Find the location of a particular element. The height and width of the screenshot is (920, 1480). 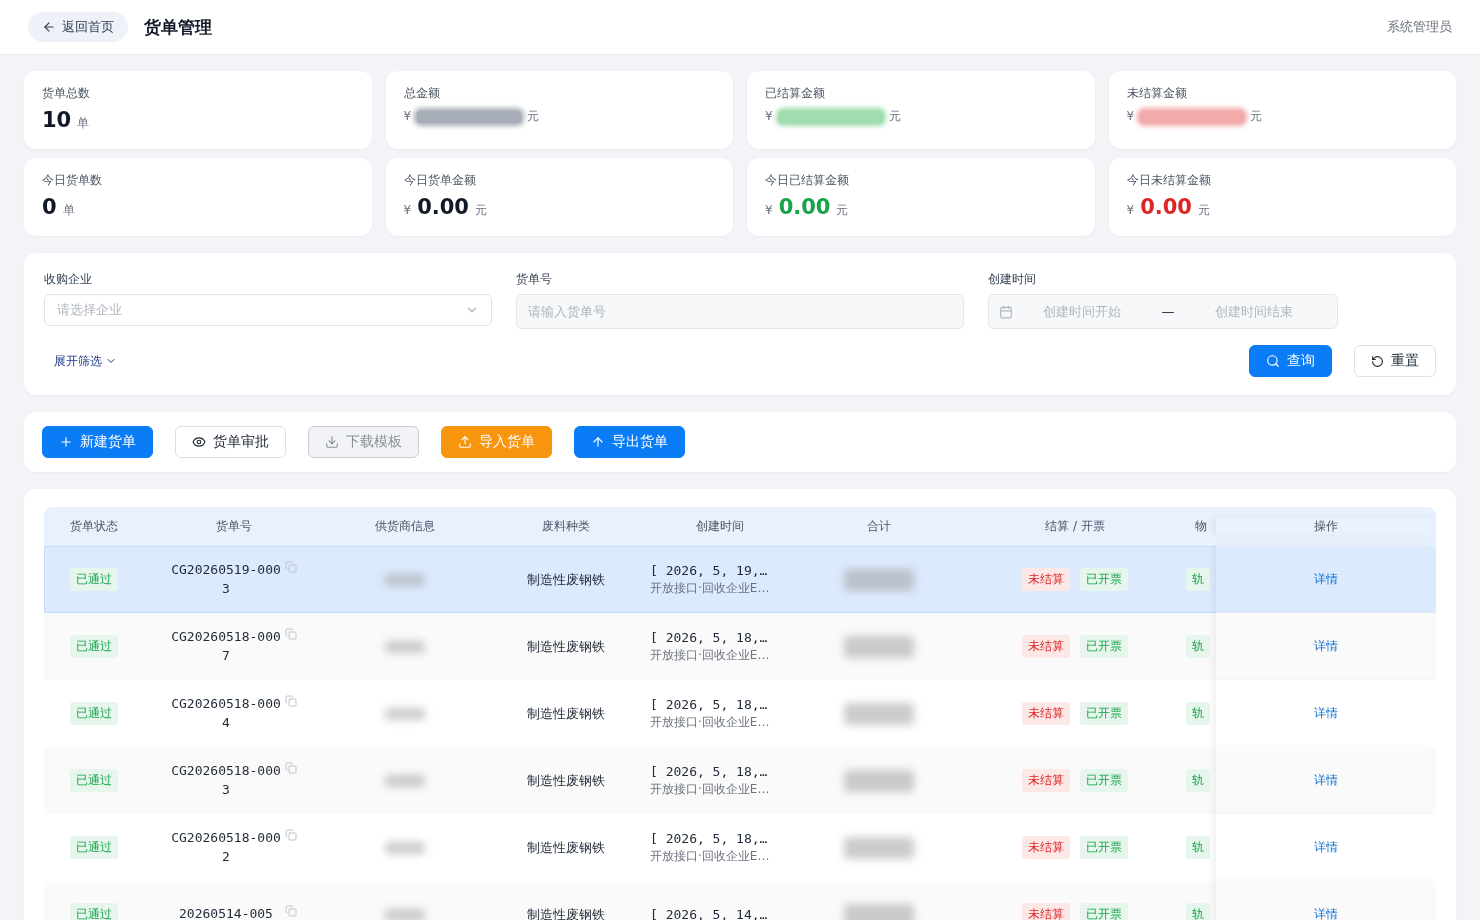

toolbar-button: 新建货单 is located at coordinates (97, 442).